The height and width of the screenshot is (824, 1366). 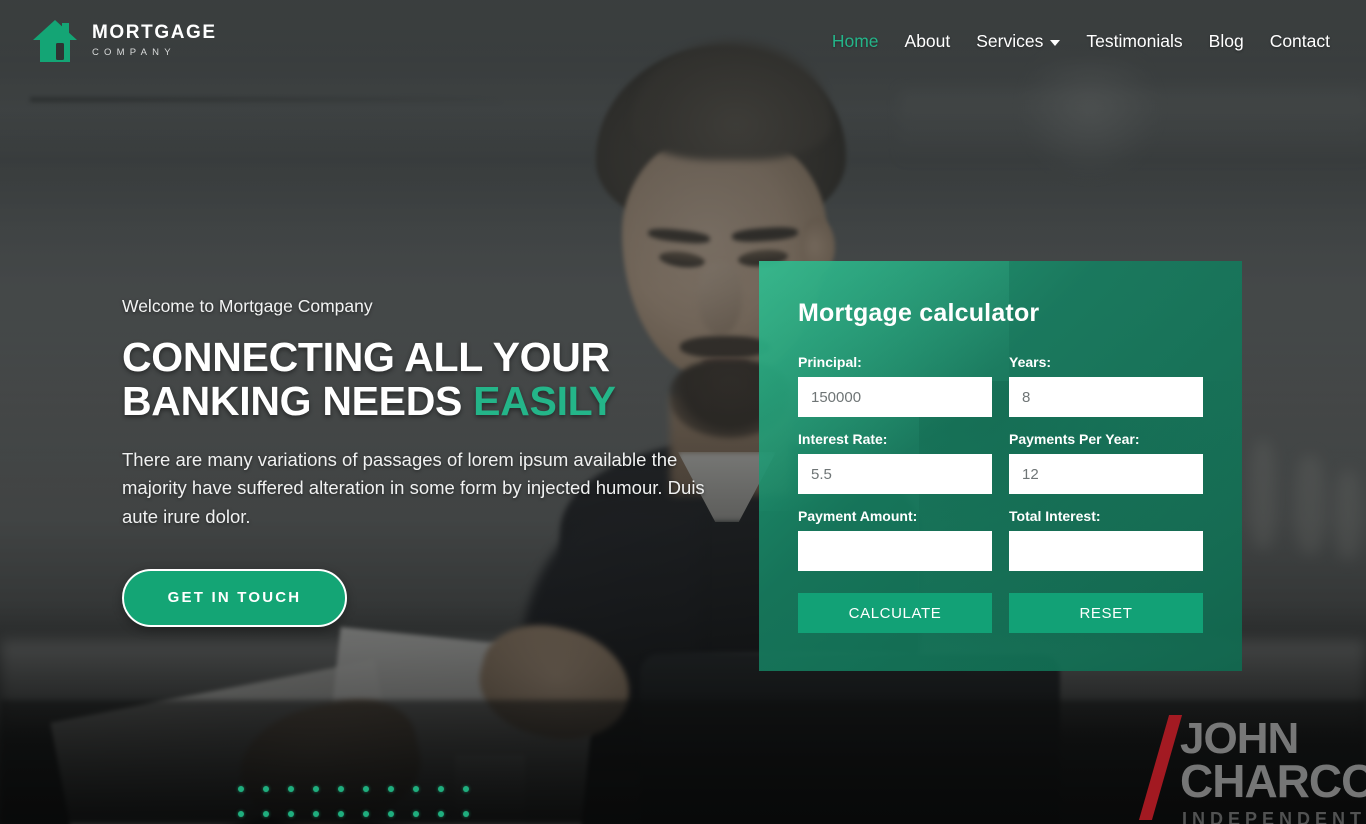 I want to click on hero-title-accent: EASILY, so click(x=544, y=401).